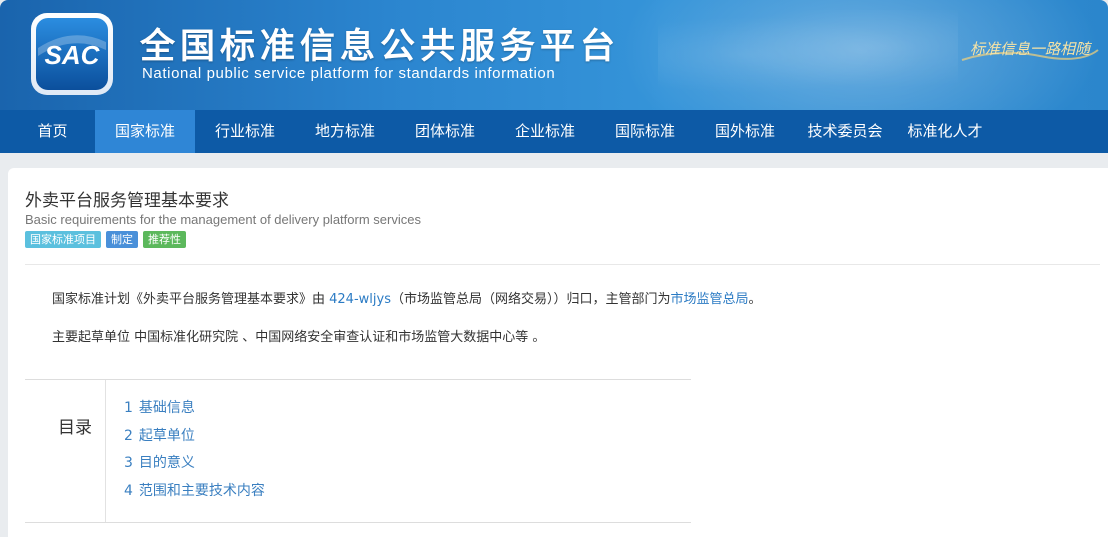 This screenshot has width=1108, height=537. What do you see at coordinates (299, 337) in the screenshot?
I see `drafting-units: 主要起草单位 中国标准化研究院 、中国网络安全审查认证和市场监管大数据中心等 。` at bounding box center [299, 337].